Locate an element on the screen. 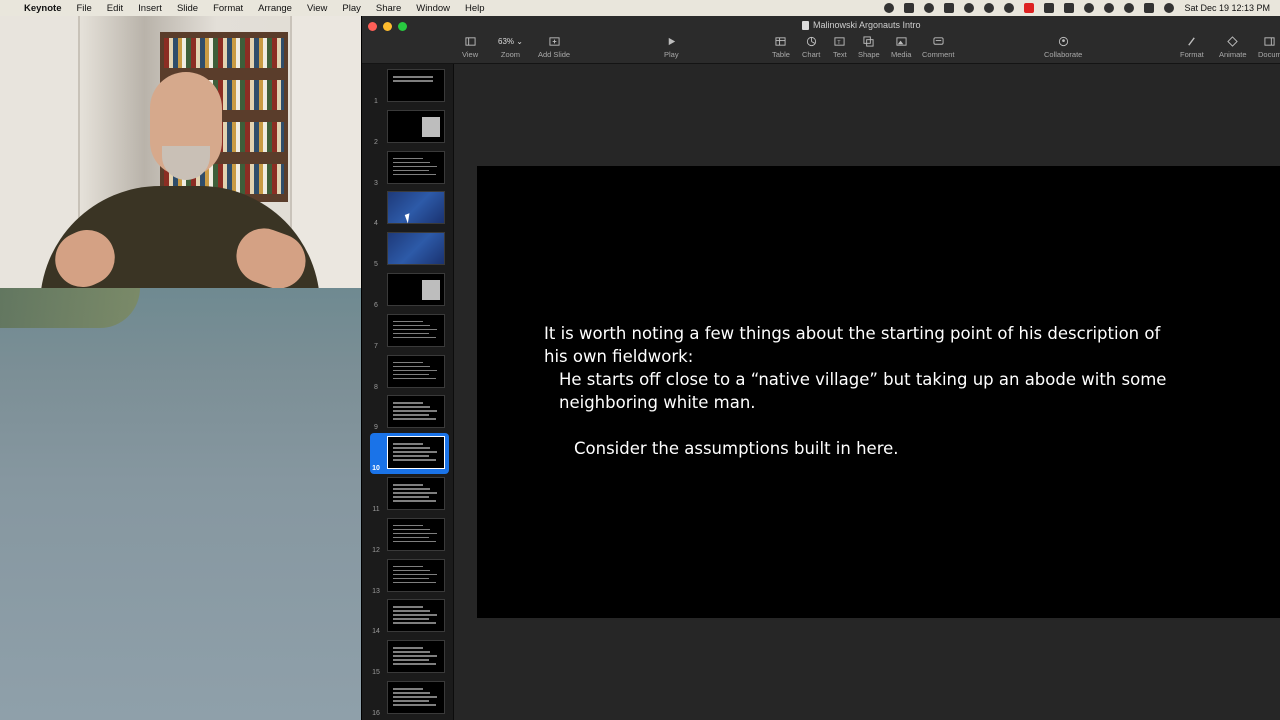 This screenshot has width=1280, height=720. menu-arrange: Arrange is located at coordinates (275, 8).